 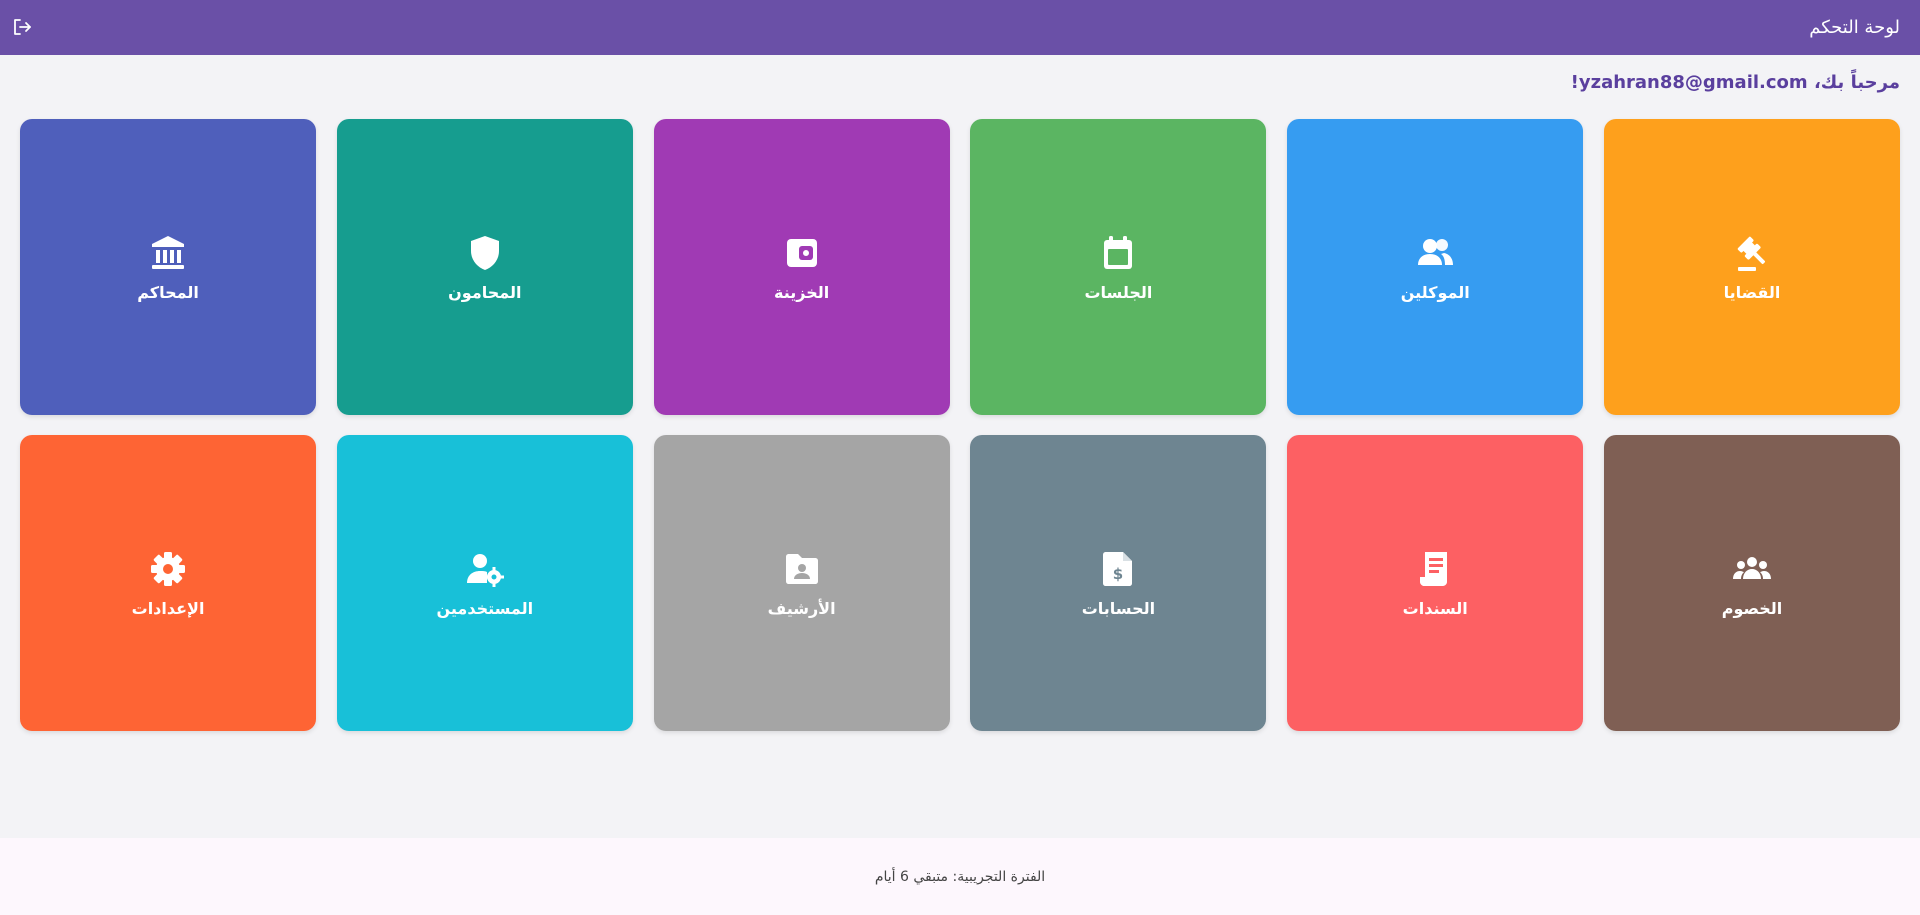 I want to click on folder-user-icon, so click(x=802, y=569).